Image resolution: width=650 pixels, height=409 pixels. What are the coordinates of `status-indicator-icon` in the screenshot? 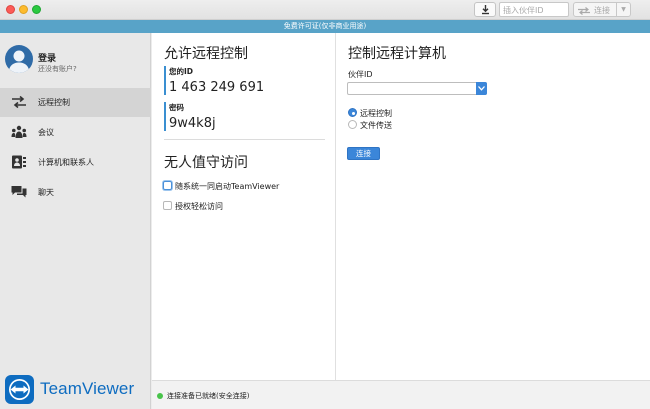 It's located at (160, 396).